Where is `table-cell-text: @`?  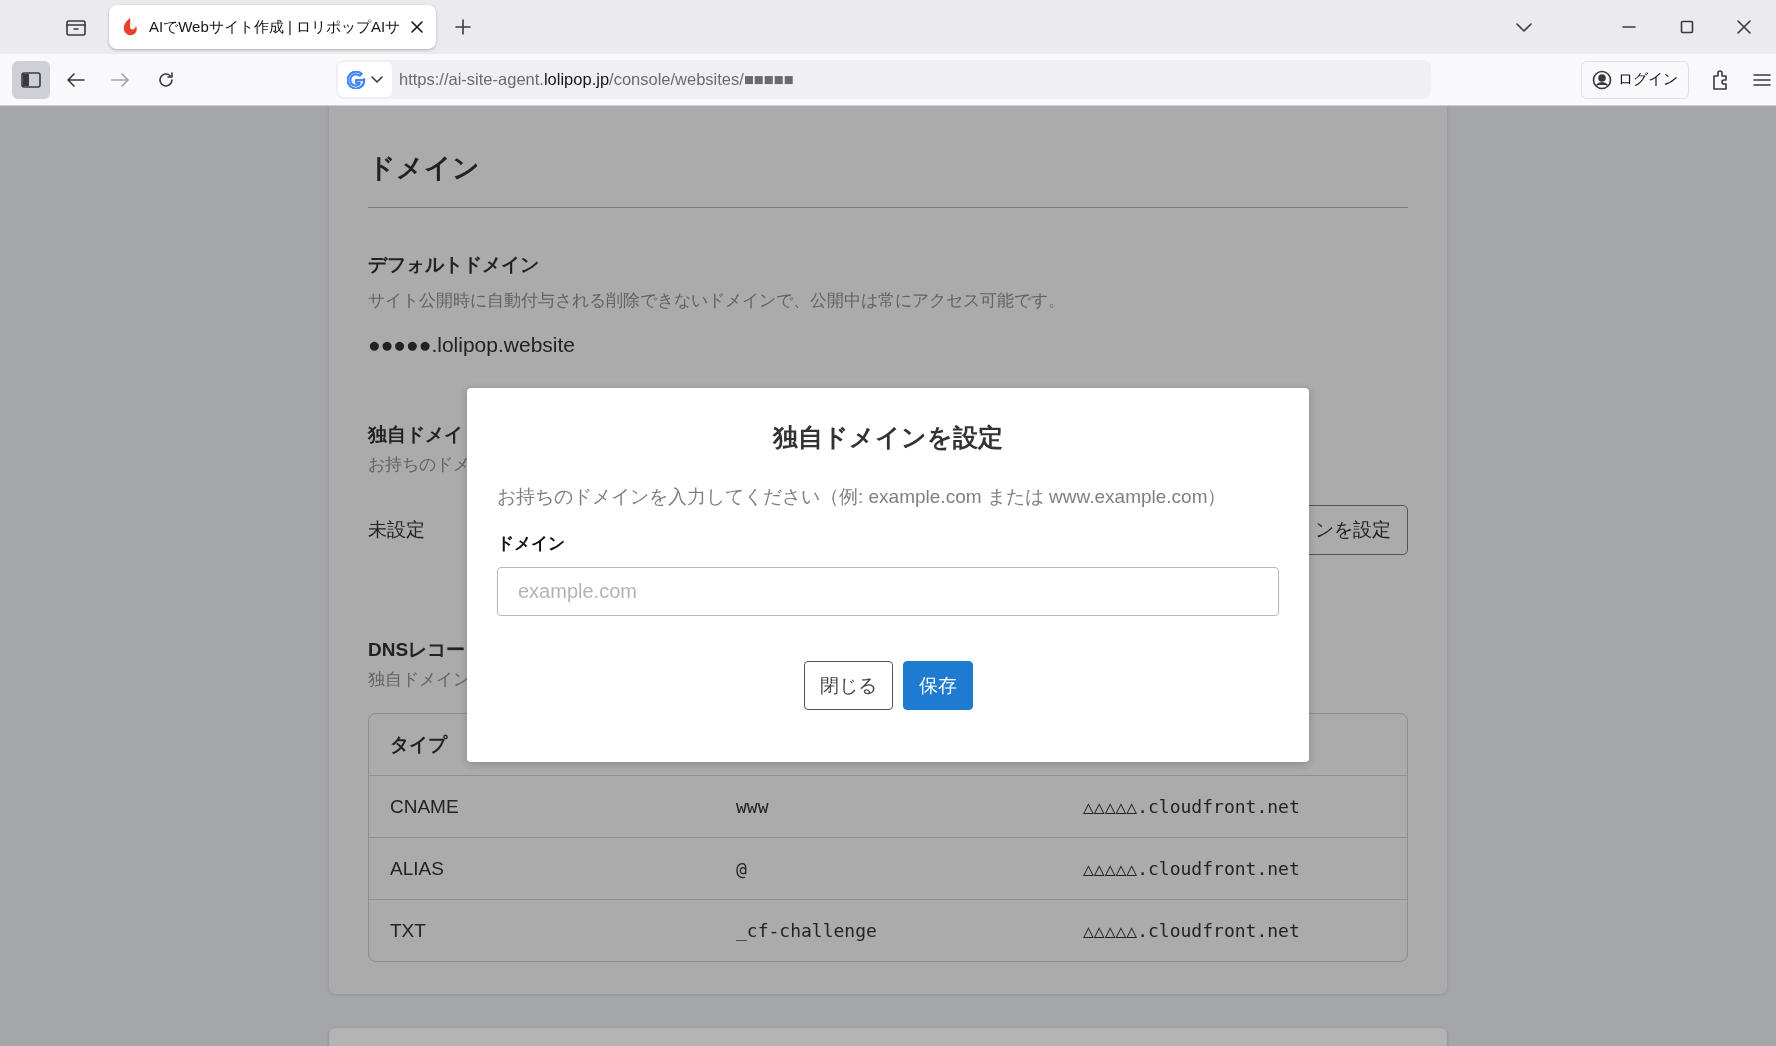 table-cell-text: @ is located at coordinates (741, 868).